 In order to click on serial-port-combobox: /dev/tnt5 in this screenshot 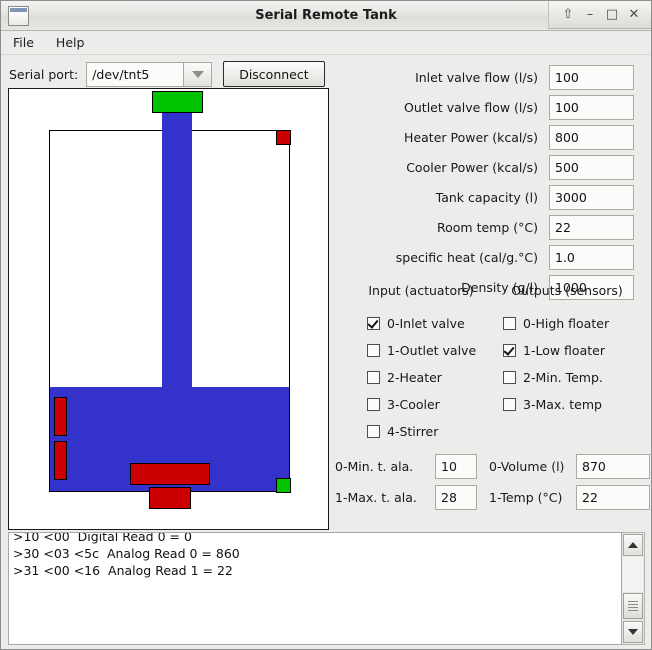, I will do `click(149, 74)`.